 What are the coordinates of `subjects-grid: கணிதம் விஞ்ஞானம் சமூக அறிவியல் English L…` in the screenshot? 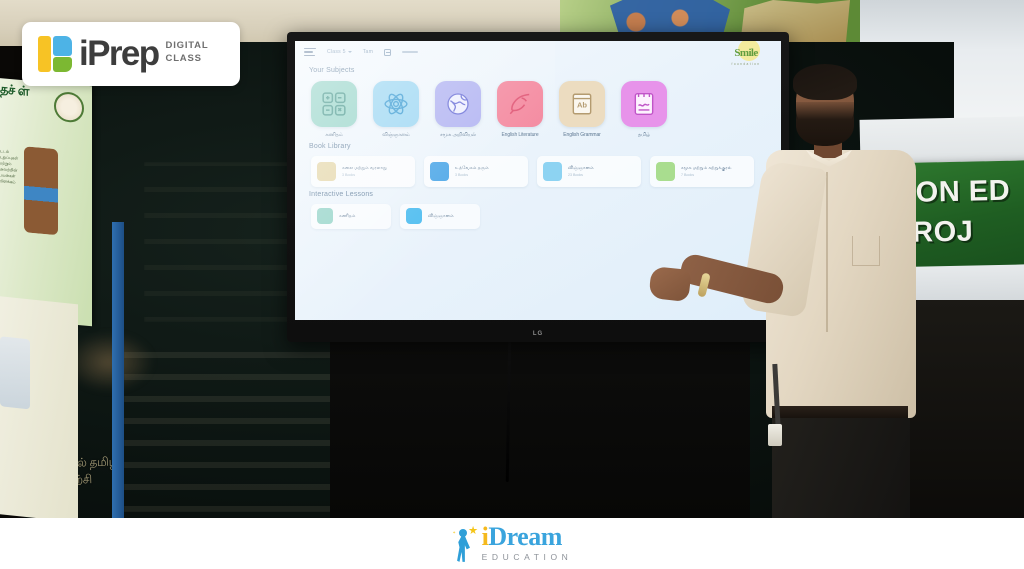 It's located at (538, 106).